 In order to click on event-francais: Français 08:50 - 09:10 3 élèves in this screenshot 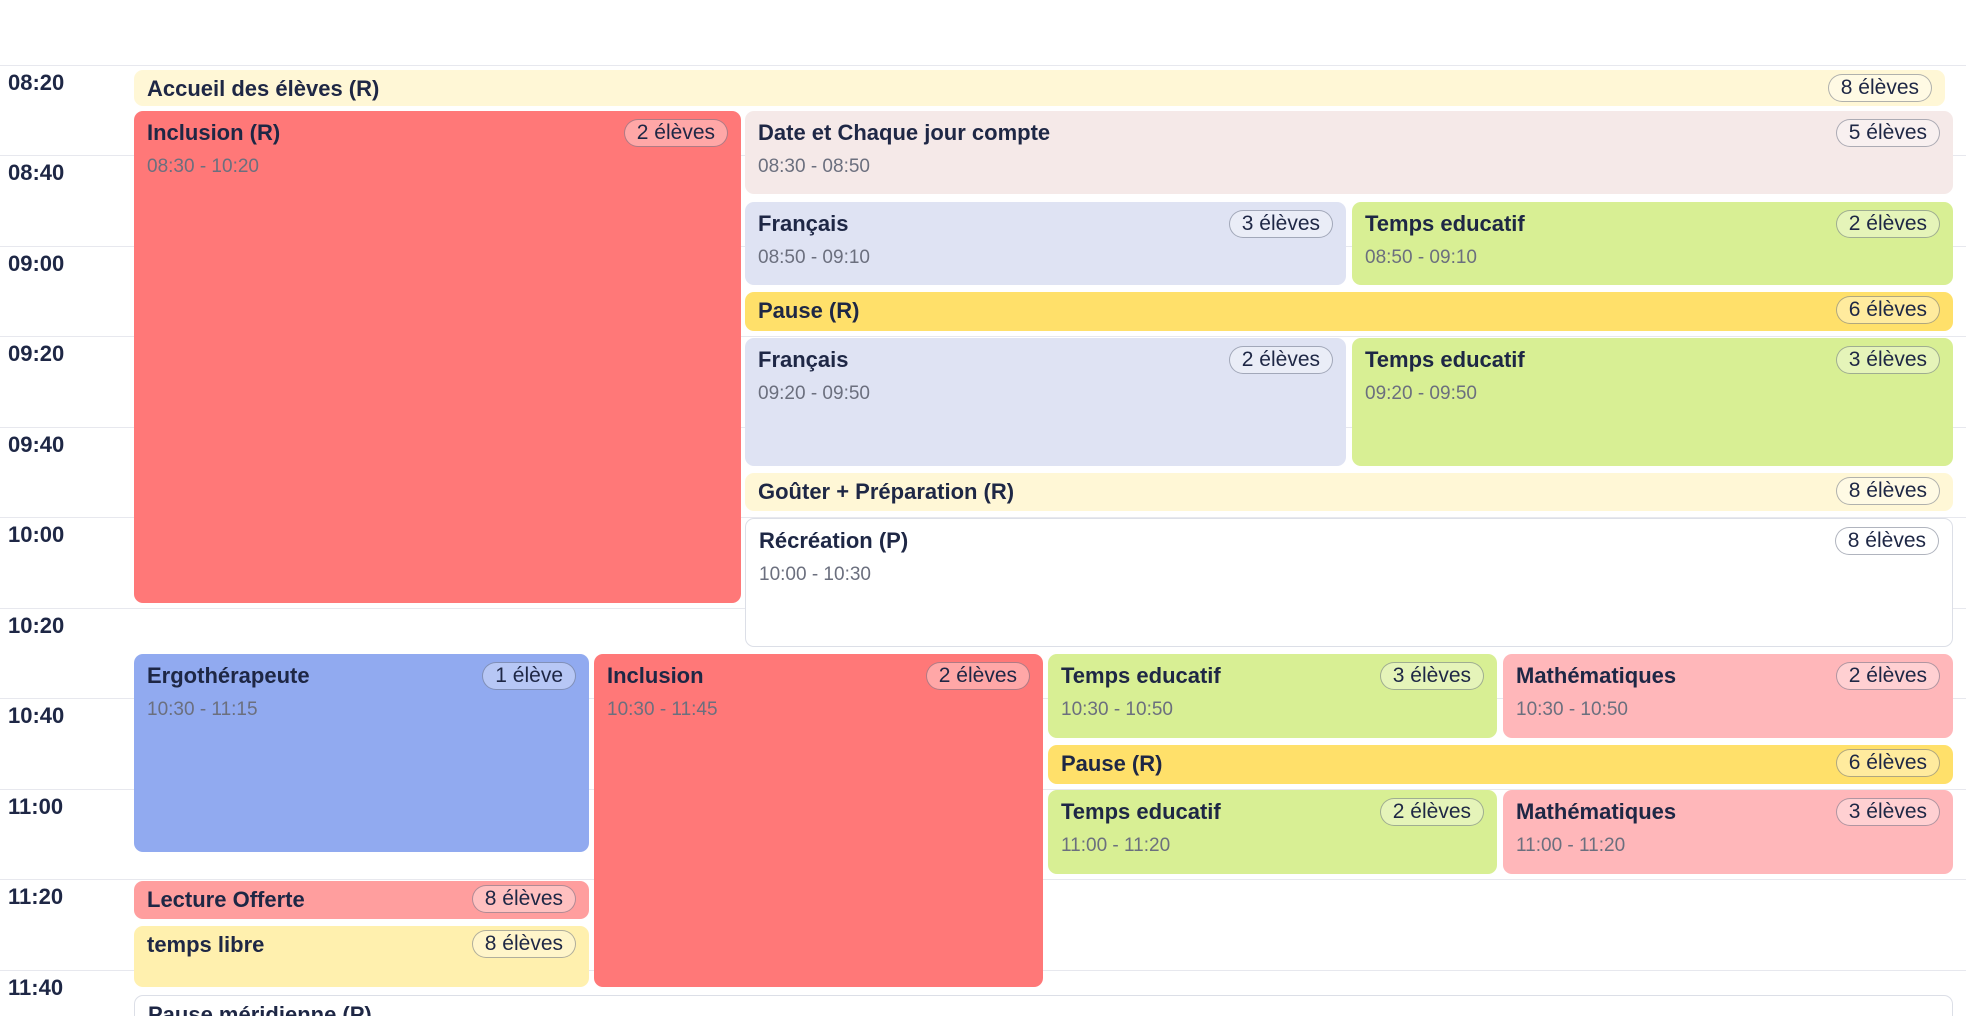, I will do `click(1045, 243)`.